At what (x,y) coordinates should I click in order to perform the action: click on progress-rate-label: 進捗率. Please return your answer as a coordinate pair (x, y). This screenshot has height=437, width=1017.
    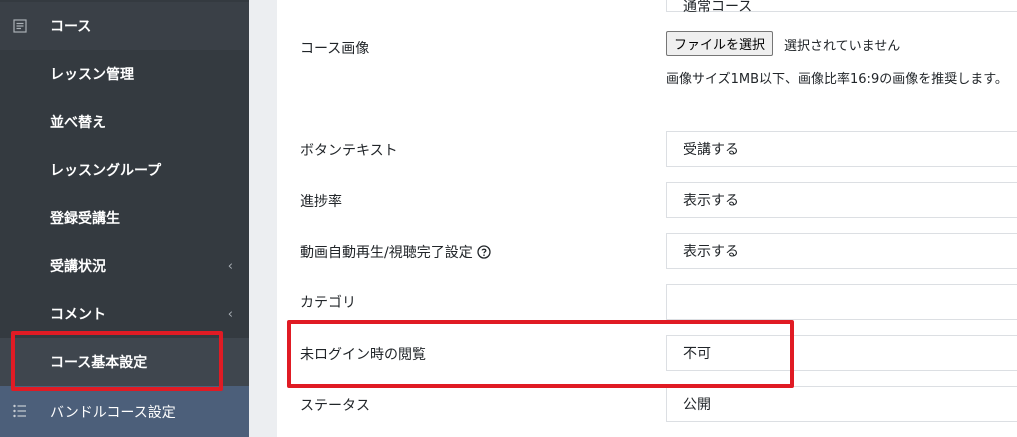
    Looking at the image, I should click on (321, 202).